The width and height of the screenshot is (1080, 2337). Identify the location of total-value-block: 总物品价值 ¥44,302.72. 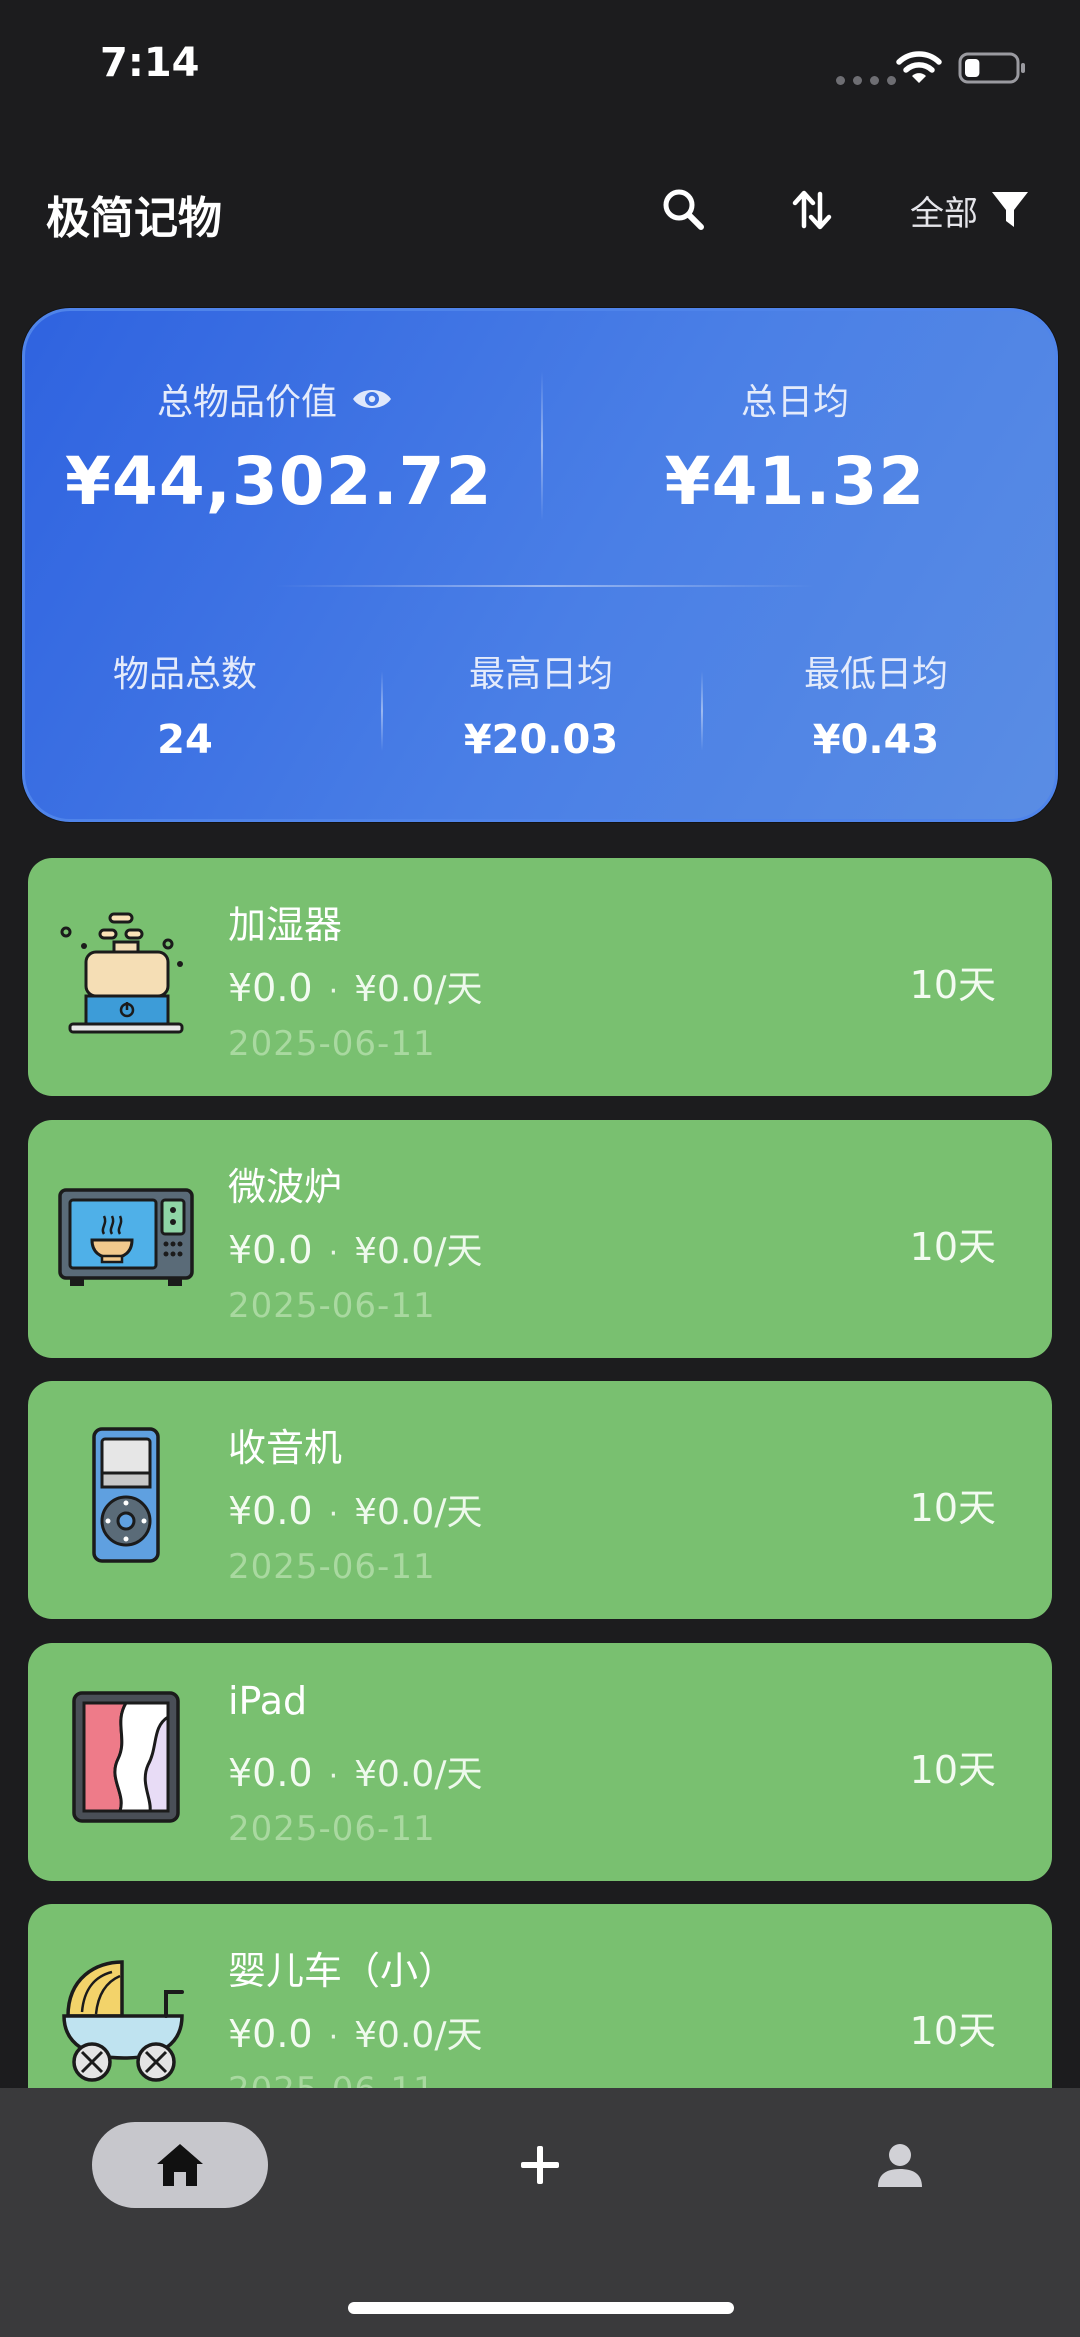
(279, 446).